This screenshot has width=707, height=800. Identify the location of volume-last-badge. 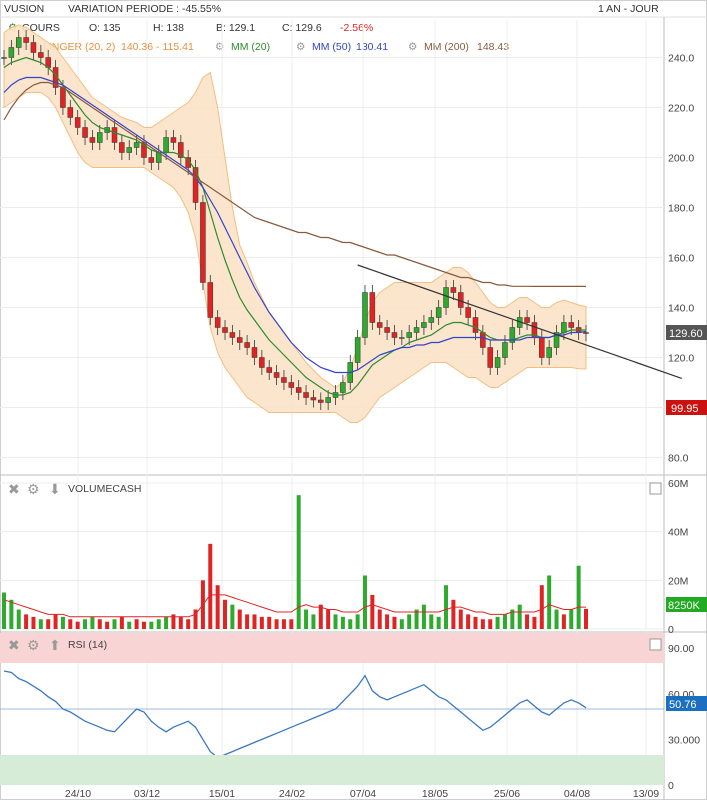
(686, 604).